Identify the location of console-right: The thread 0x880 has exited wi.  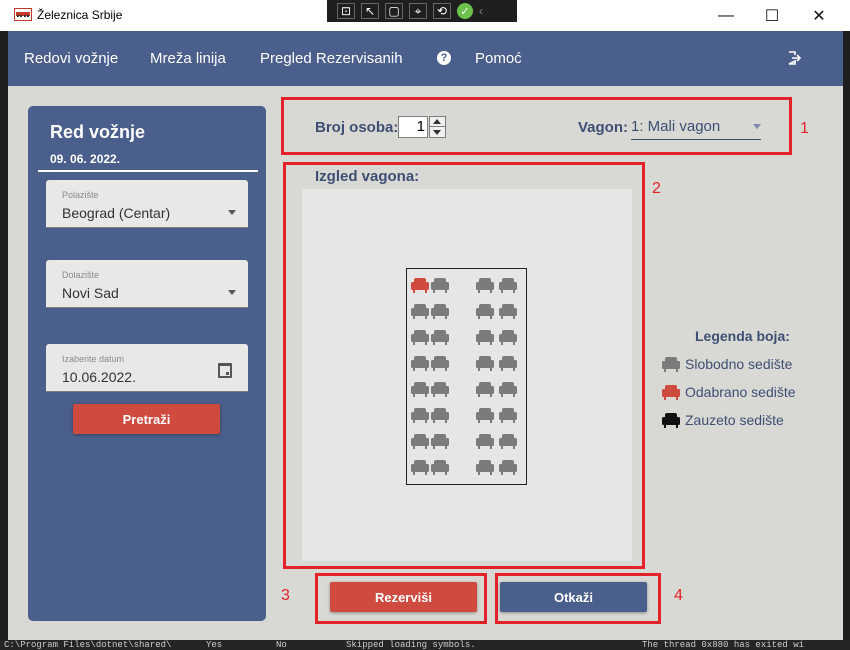
(723, 645).